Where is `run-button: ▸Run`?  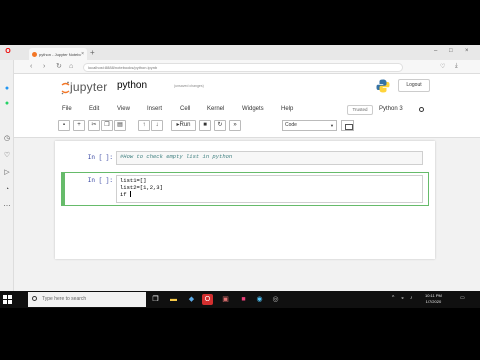
run-button: ▸Run is located at coordinates (183, 125).